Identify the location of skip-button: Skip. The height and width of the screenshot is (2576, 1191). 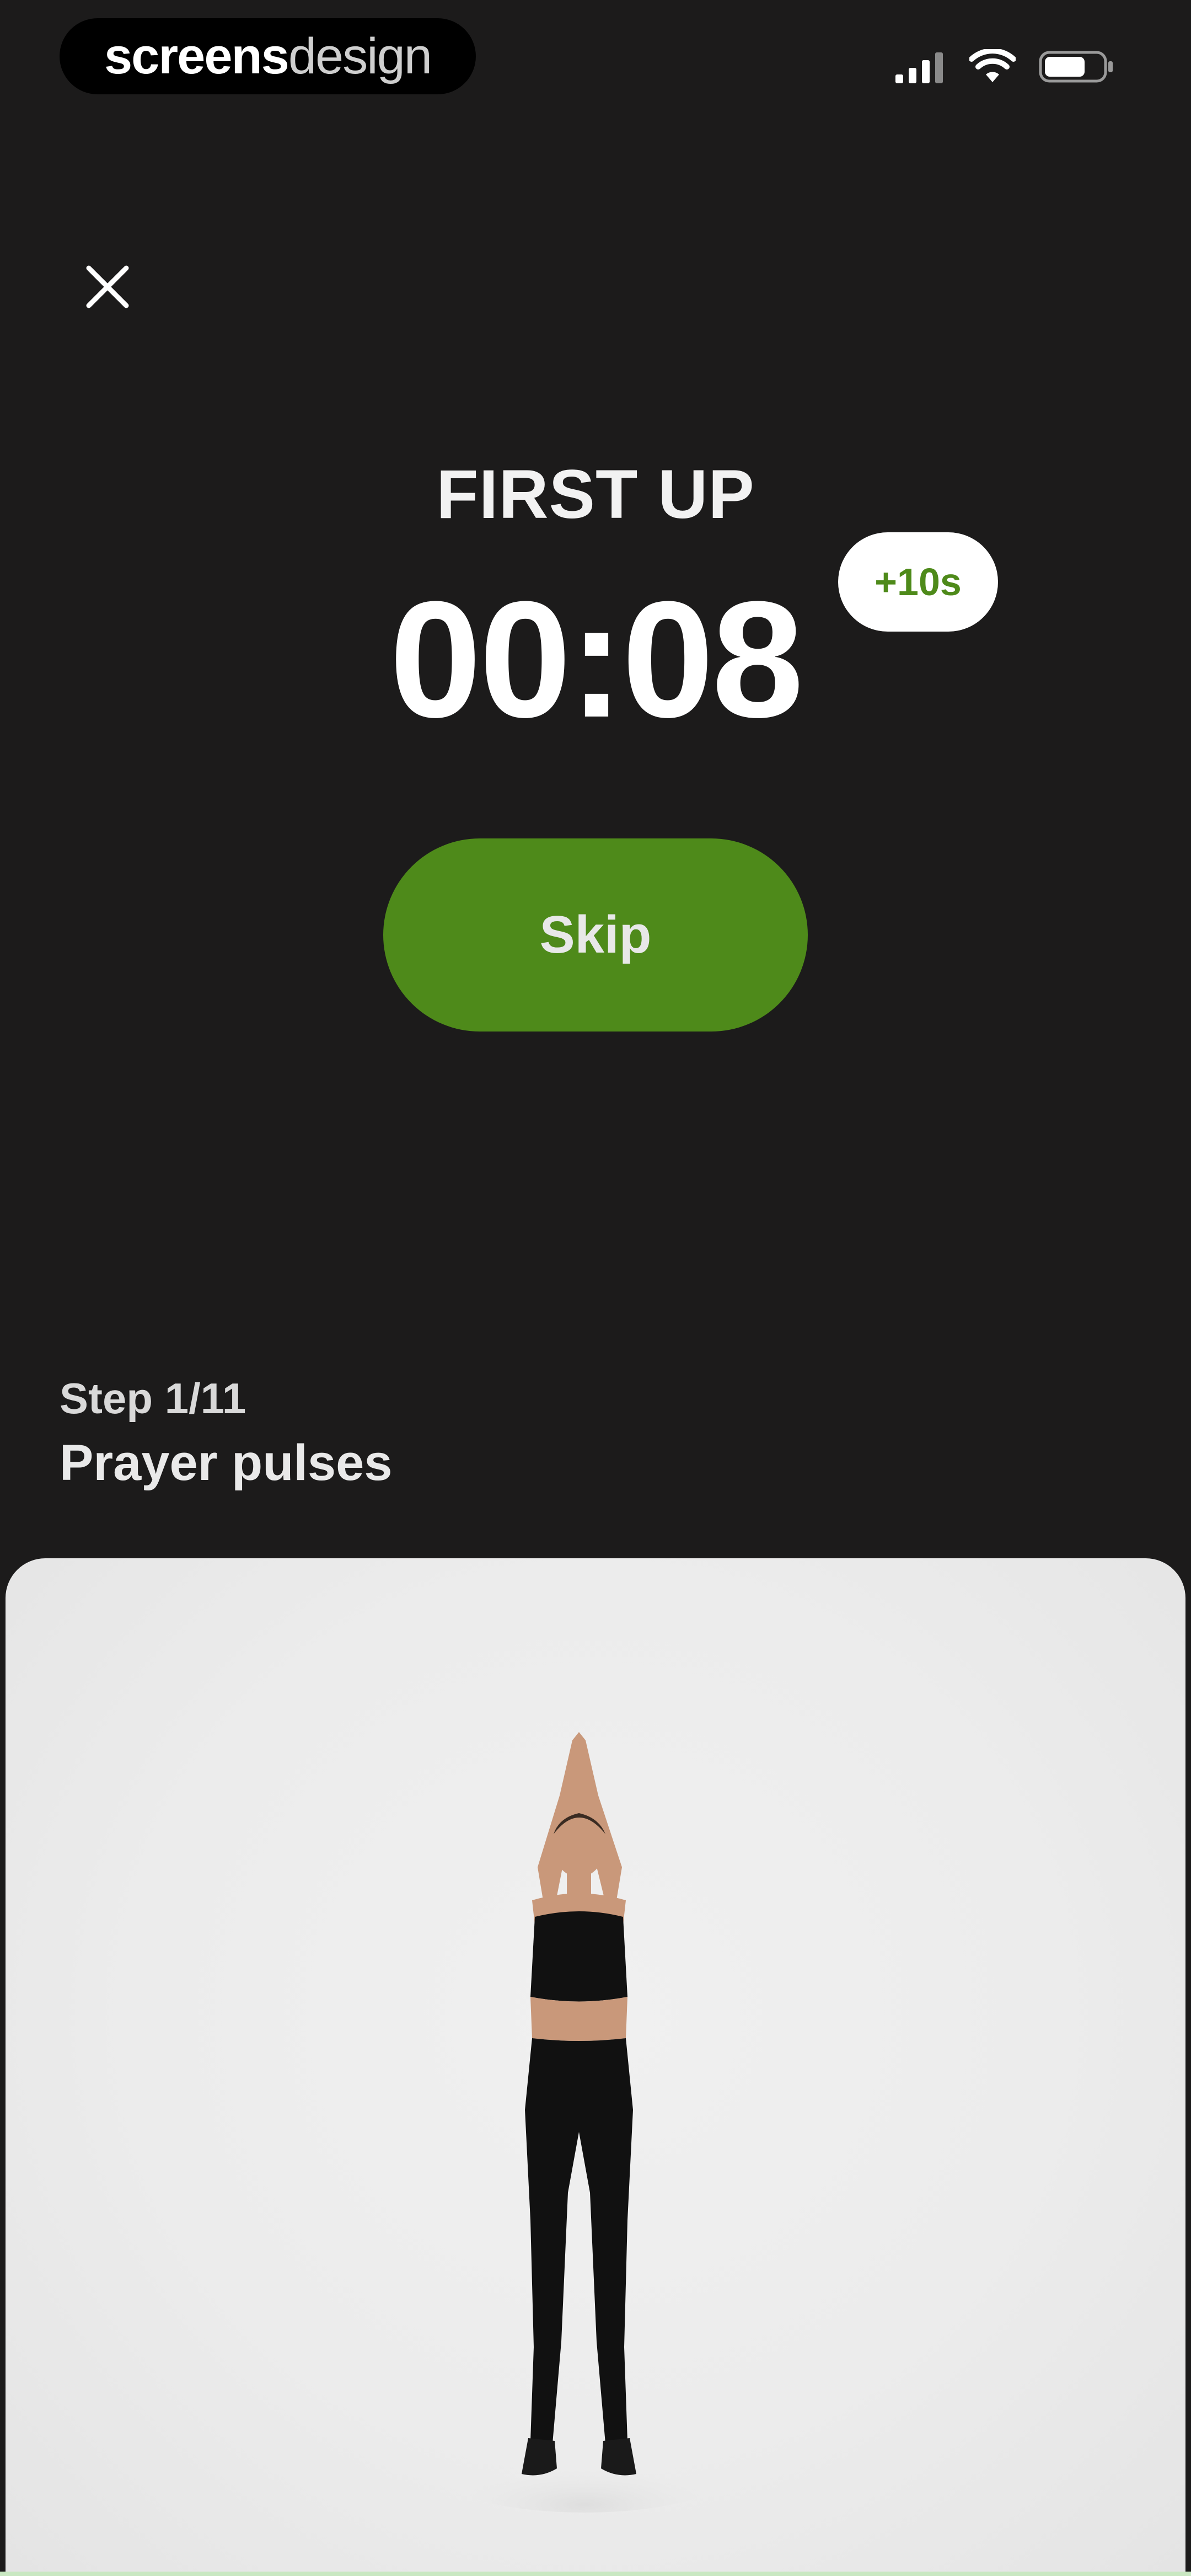
(595, 935).